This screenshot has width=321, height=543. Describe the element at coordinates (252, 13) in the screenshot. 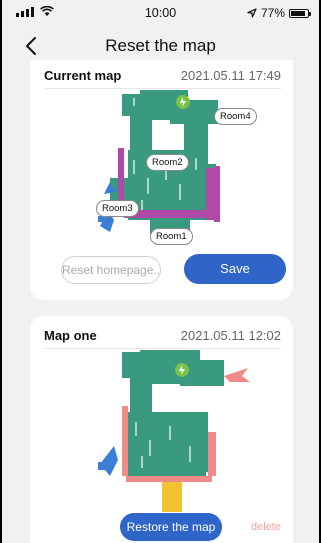

I see `location-icon` at that location.